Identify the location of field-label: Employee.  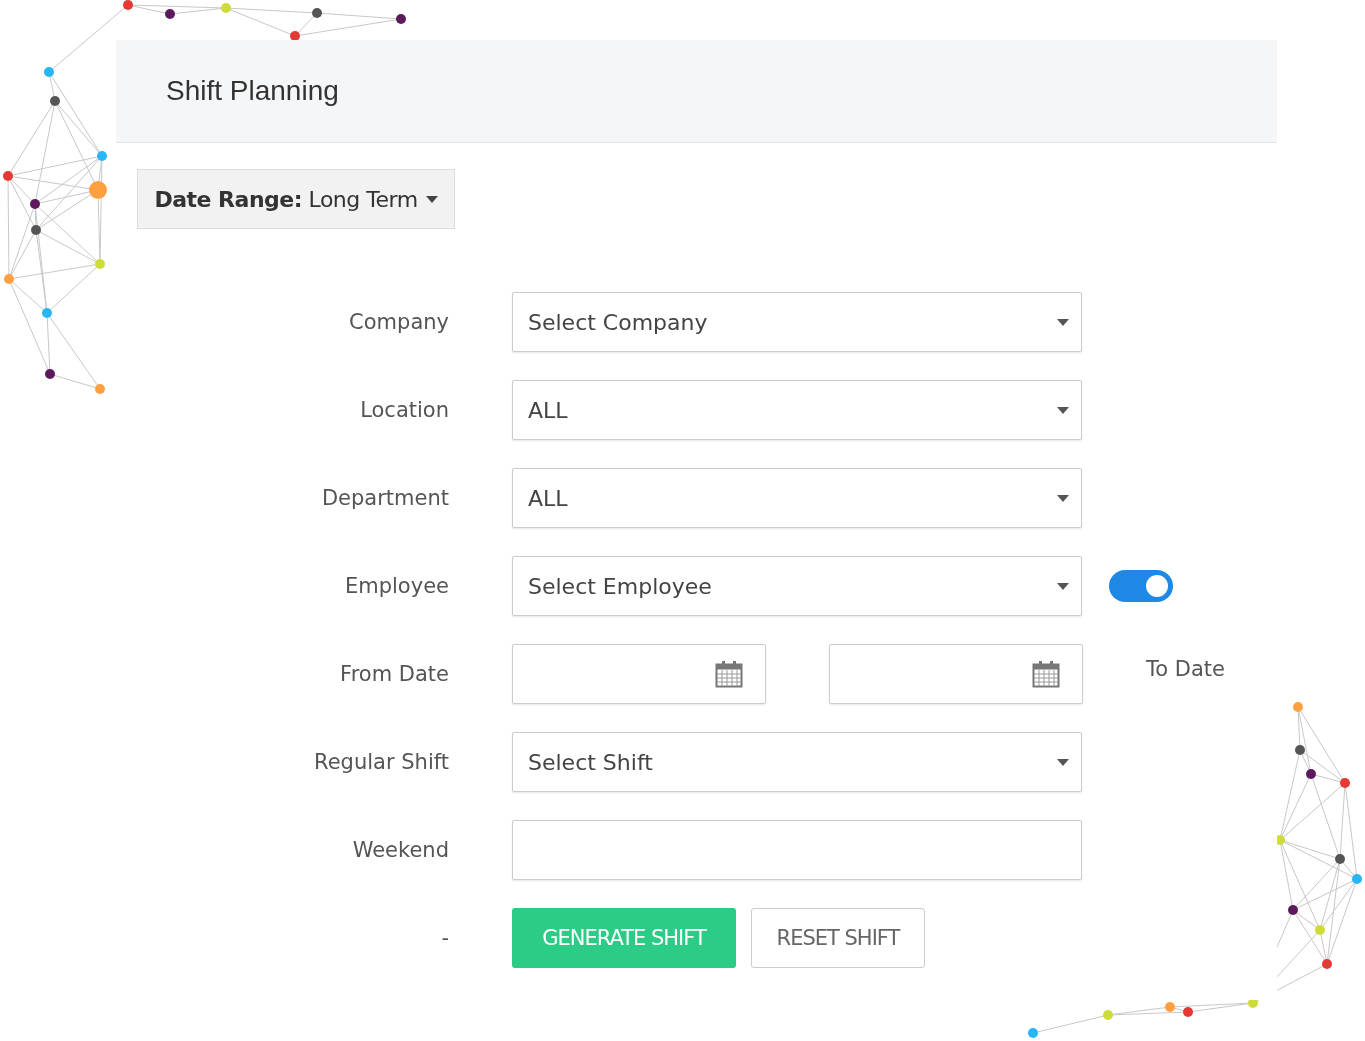
(396, 586).